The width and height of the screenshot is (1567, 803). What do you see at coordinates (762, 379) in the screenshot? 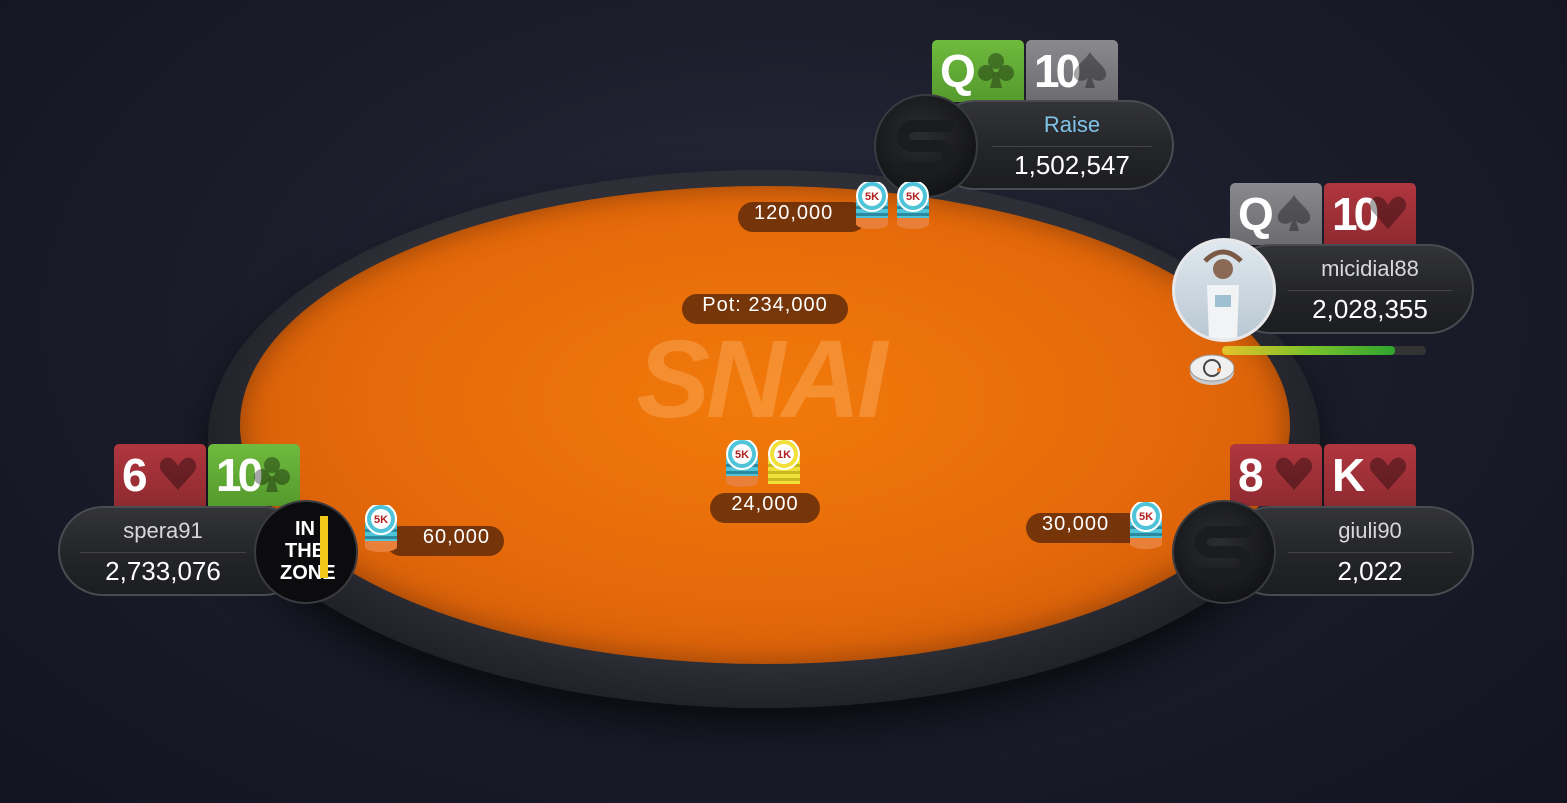
I see `brand-logo: SNAI` at bounding box center [762, 379].